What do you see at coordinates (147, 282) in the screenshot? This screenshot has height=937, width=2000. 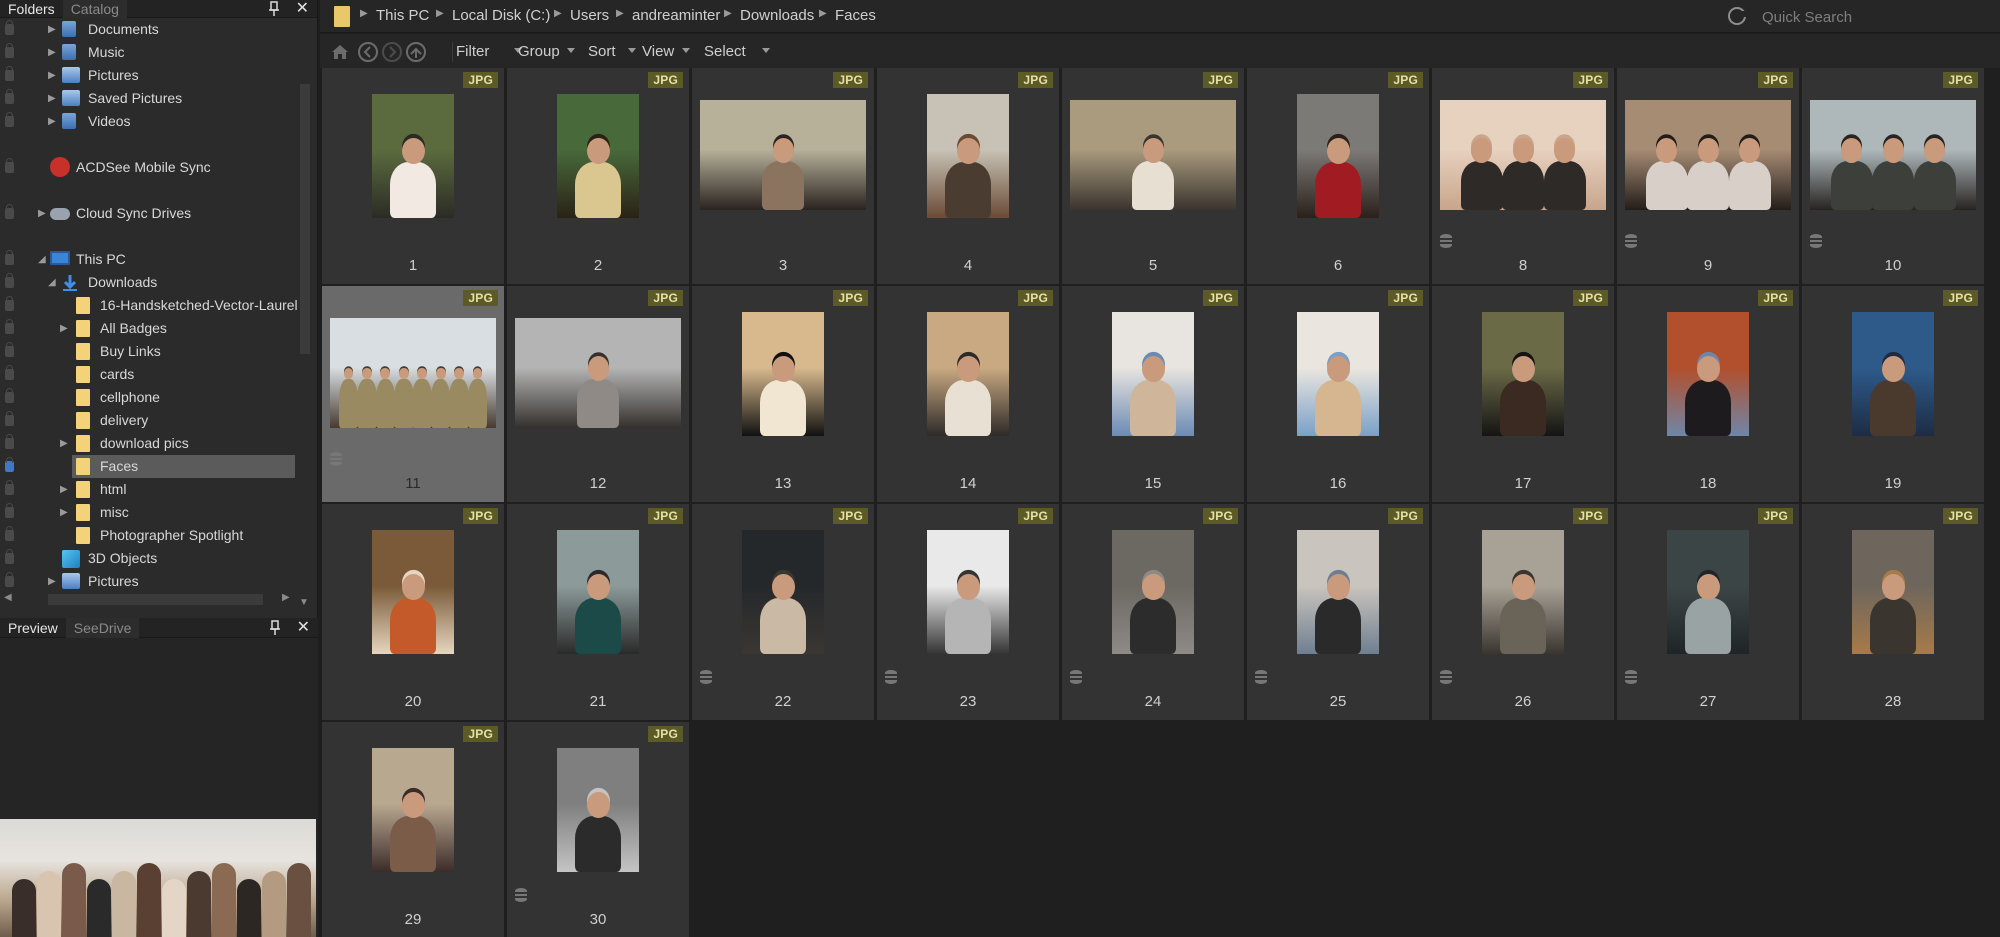 I see `tree-item-downloads: ◢ Downloads` at bounding box center [147, 282].